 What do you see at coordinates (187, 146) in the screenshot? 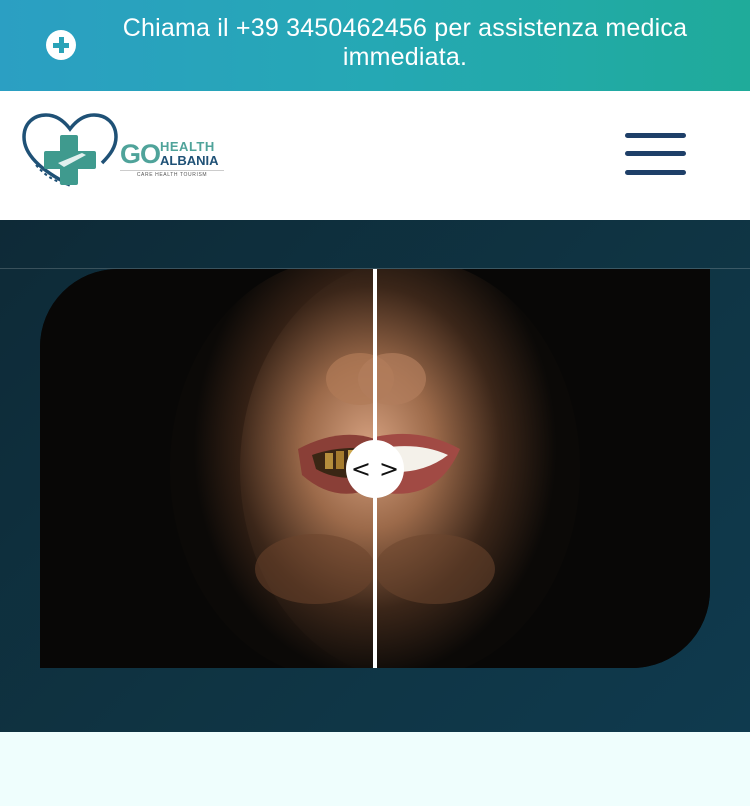
I see `logo-health-text: HEALTH` at bounding box center [187, 146].